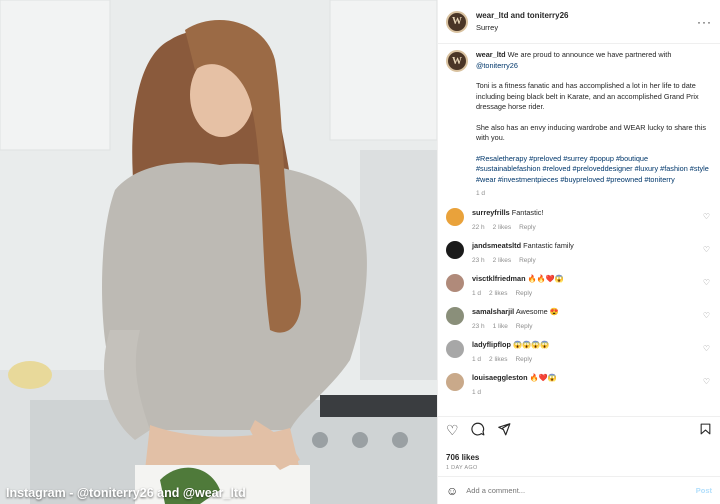 This screenshot has width=720, height=504. I want to click on comment-meta: 22 h 2 likes Reply, so click(508, 228).